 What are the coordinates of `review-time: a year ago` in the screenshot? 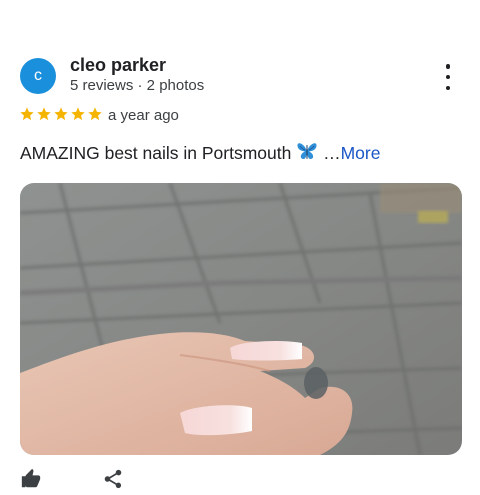 It's located at (143, 115).